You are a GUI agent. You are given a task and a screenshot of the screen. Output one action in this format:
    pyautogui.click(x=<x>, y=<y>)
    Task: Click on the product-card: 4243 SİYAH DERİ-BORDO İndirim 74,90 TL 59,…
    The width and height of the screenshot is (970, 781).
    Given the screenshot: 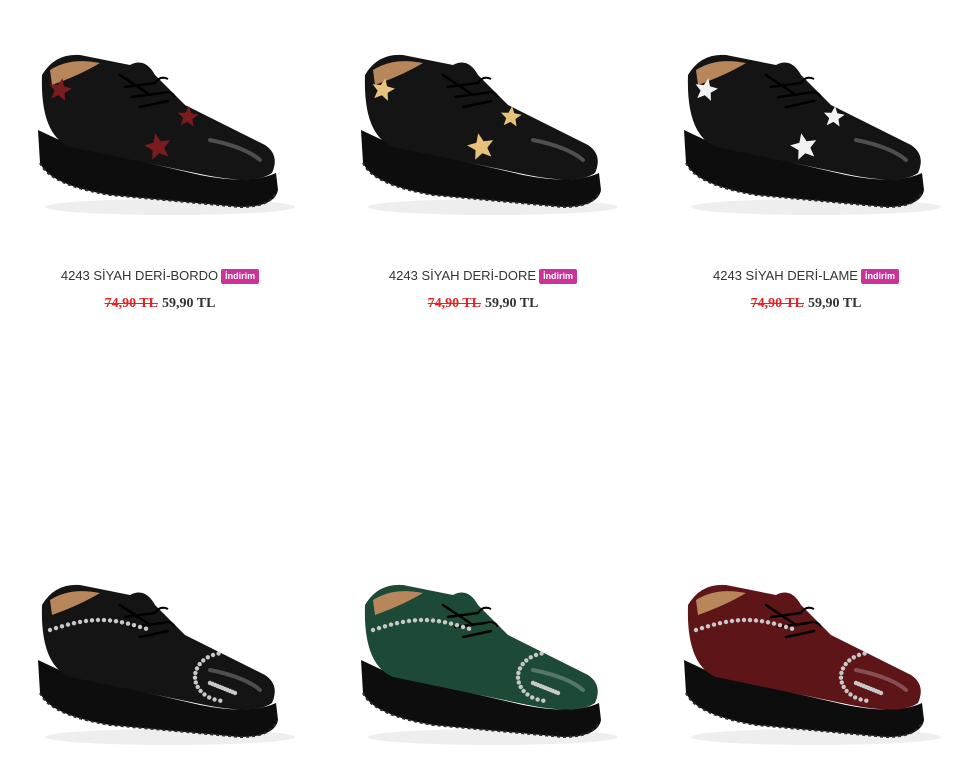 What is the action you would take?
    pyautogui.click(x=160, y=180)
    